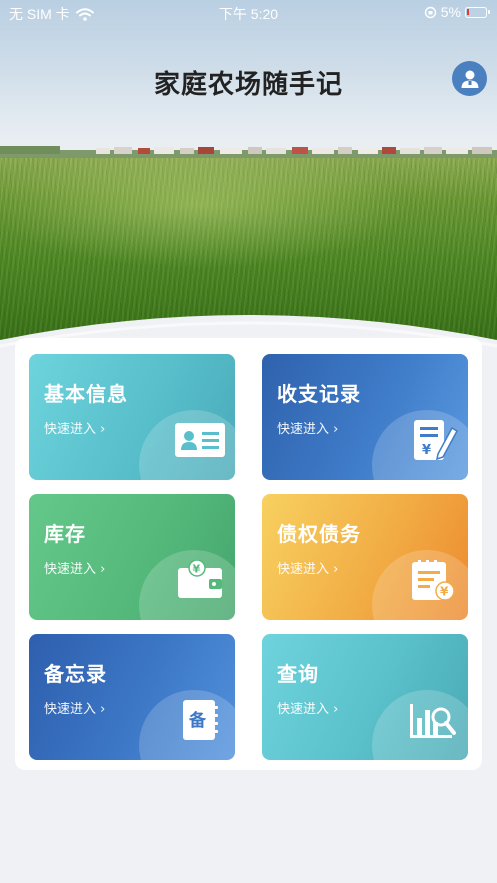  Describe the element at coordinates (132, 557) in the screenshot. I see `card-inventory: 库存 快速进入 › ¥` at that location.